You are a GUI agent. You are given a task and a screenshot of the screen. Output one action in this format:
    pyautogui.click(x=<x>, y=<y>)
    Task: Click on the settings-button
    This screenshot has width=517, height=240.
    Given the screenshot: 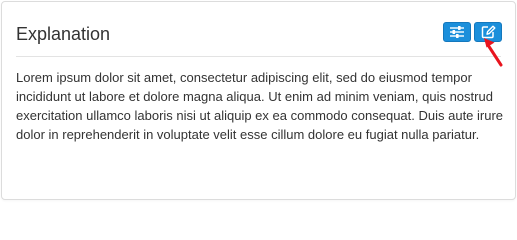 What is the action you would take?
    pyautogui.click(x=457, y=32)
    